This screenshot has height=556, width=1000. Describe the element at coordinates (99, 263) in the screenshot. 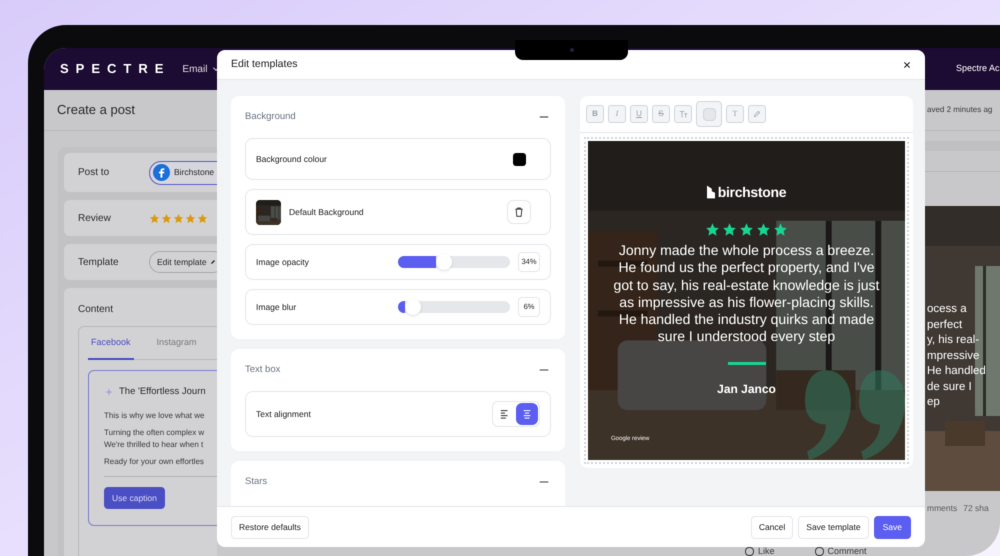

I see `field-label: Template` at that location.